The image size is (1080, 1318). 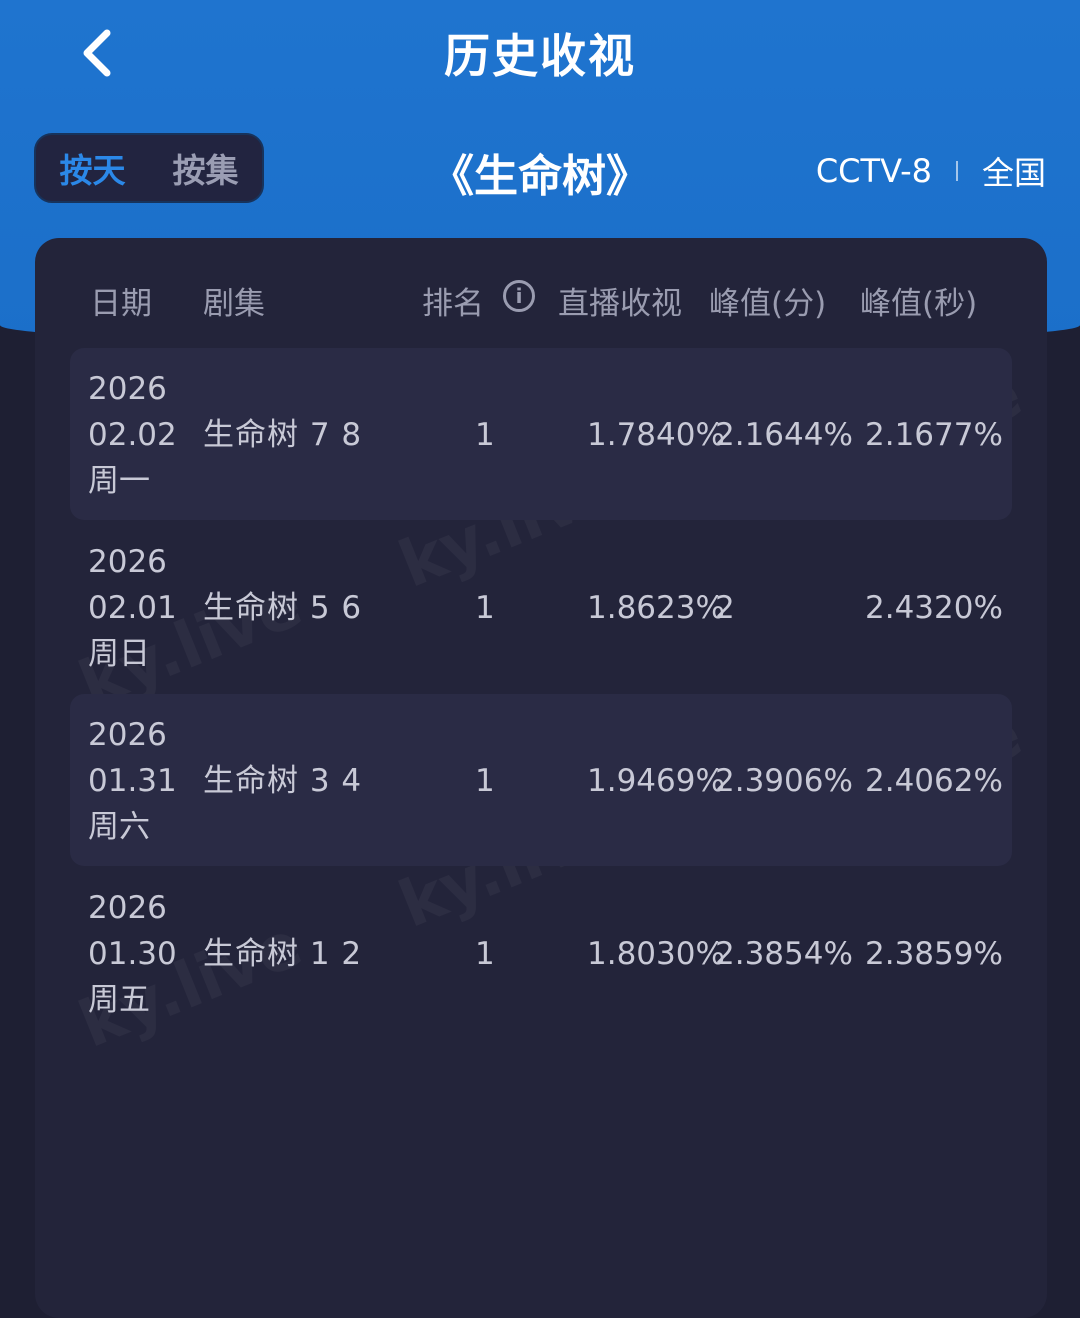 What do you see at coordinates (283, 954) in the screenshot?
I see `episode-cell: 生命树 1 2` at bounding box center [283, 954].